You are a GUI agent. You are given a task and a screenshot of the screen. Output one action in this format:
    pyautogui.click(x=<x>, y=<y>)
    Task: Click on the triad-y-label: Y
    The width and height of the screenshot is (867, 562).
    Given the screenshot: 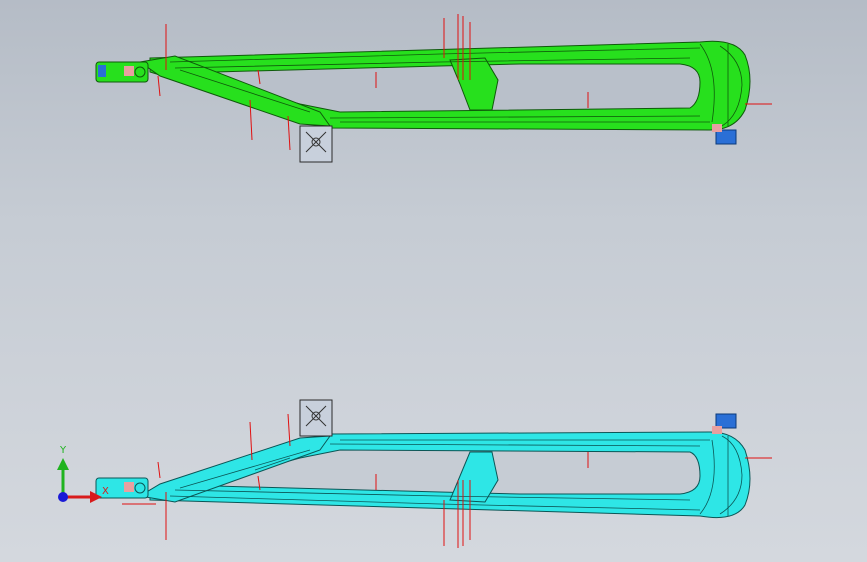 What is the action you would take?
    pyautogui.click(x=63, y=450)
    